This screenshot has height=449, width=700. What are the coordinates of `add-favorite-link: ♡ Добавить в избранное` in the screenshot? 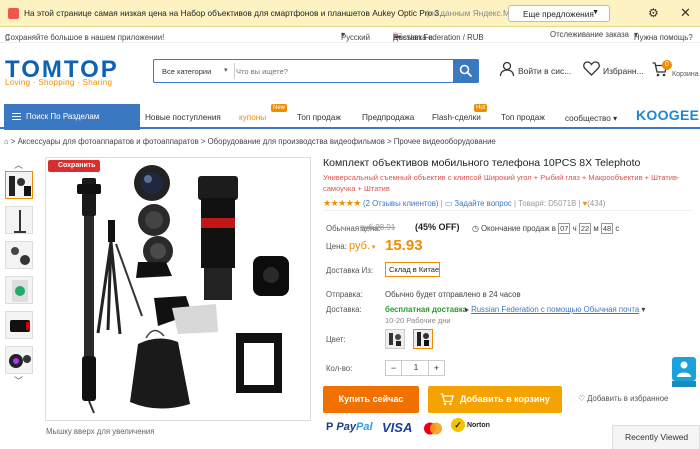 It's located at (623, 398).